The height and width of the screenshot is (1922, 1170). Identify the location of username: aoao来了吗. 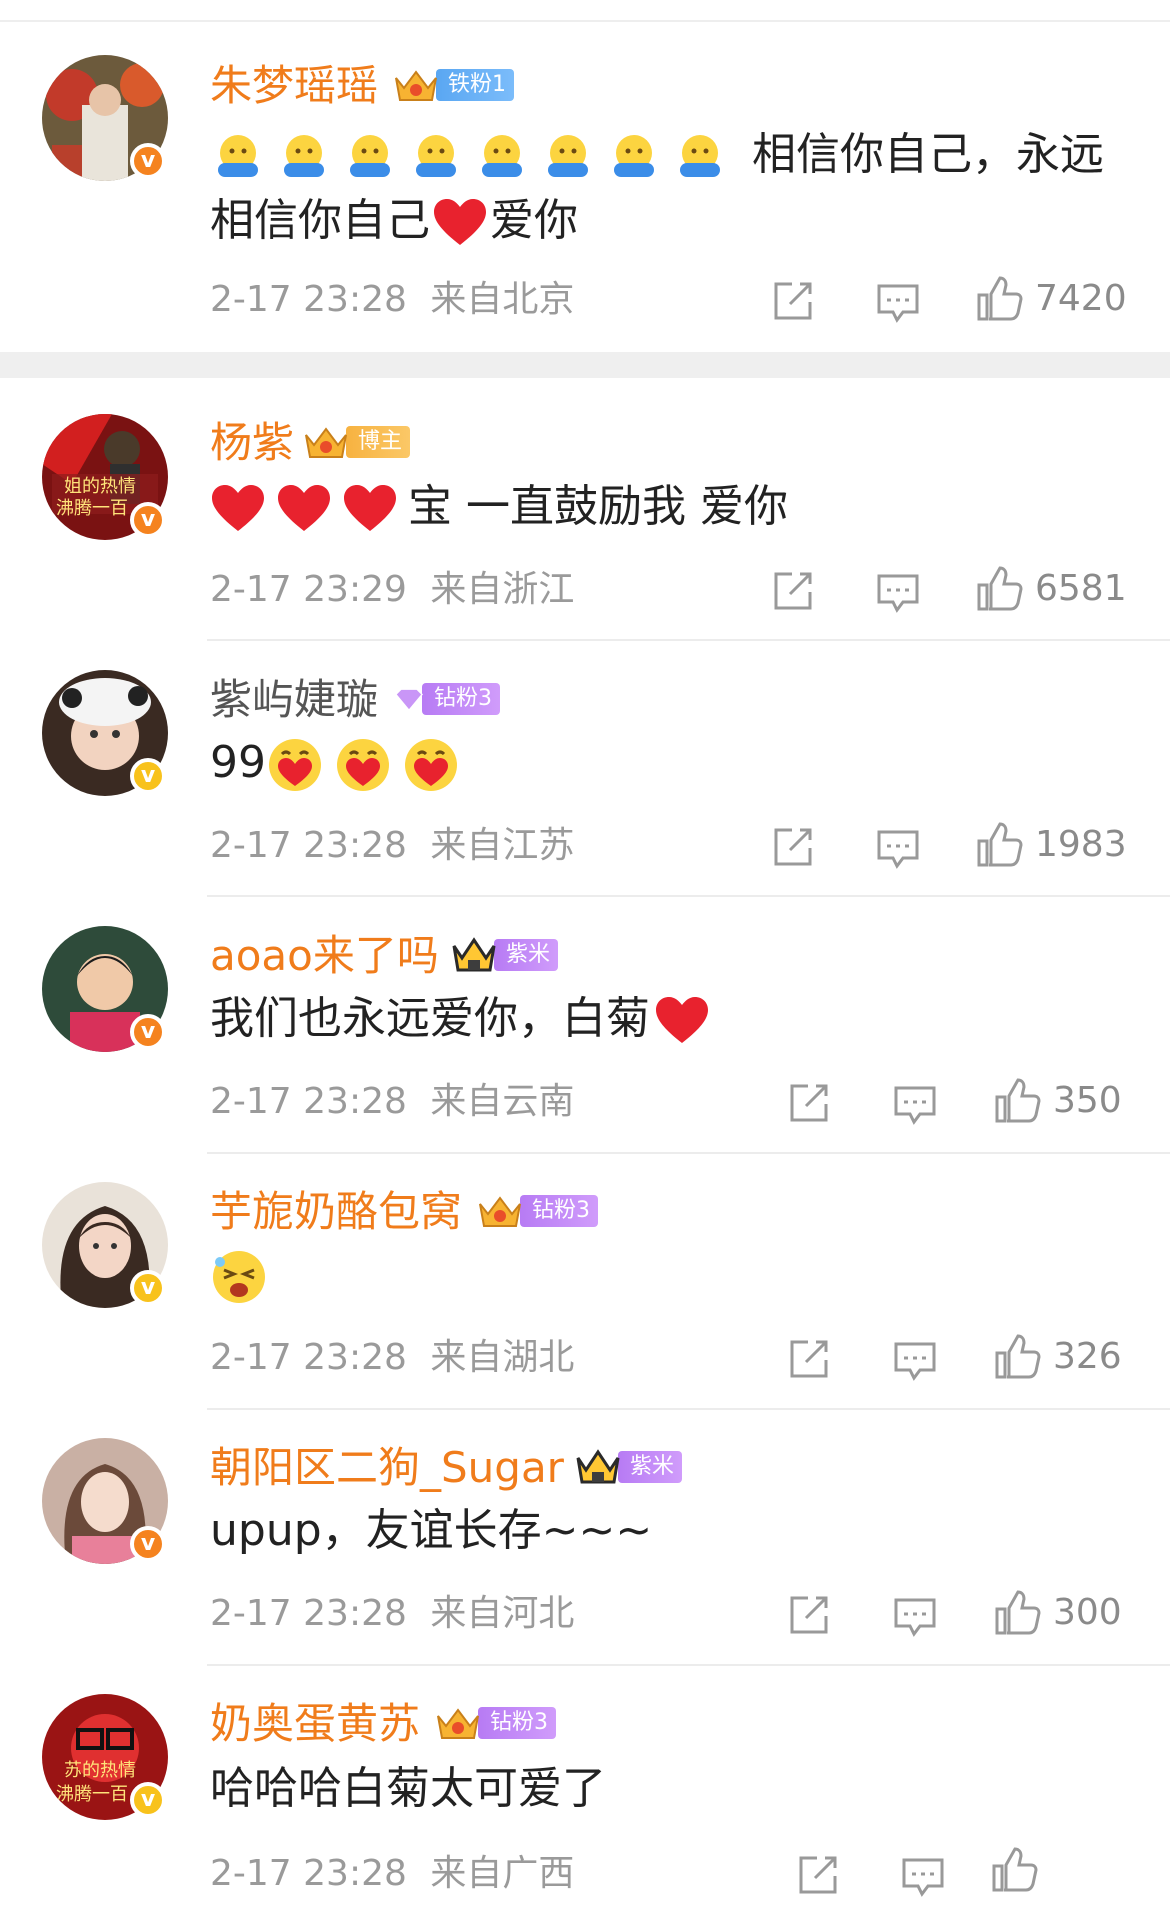
(324, 956).